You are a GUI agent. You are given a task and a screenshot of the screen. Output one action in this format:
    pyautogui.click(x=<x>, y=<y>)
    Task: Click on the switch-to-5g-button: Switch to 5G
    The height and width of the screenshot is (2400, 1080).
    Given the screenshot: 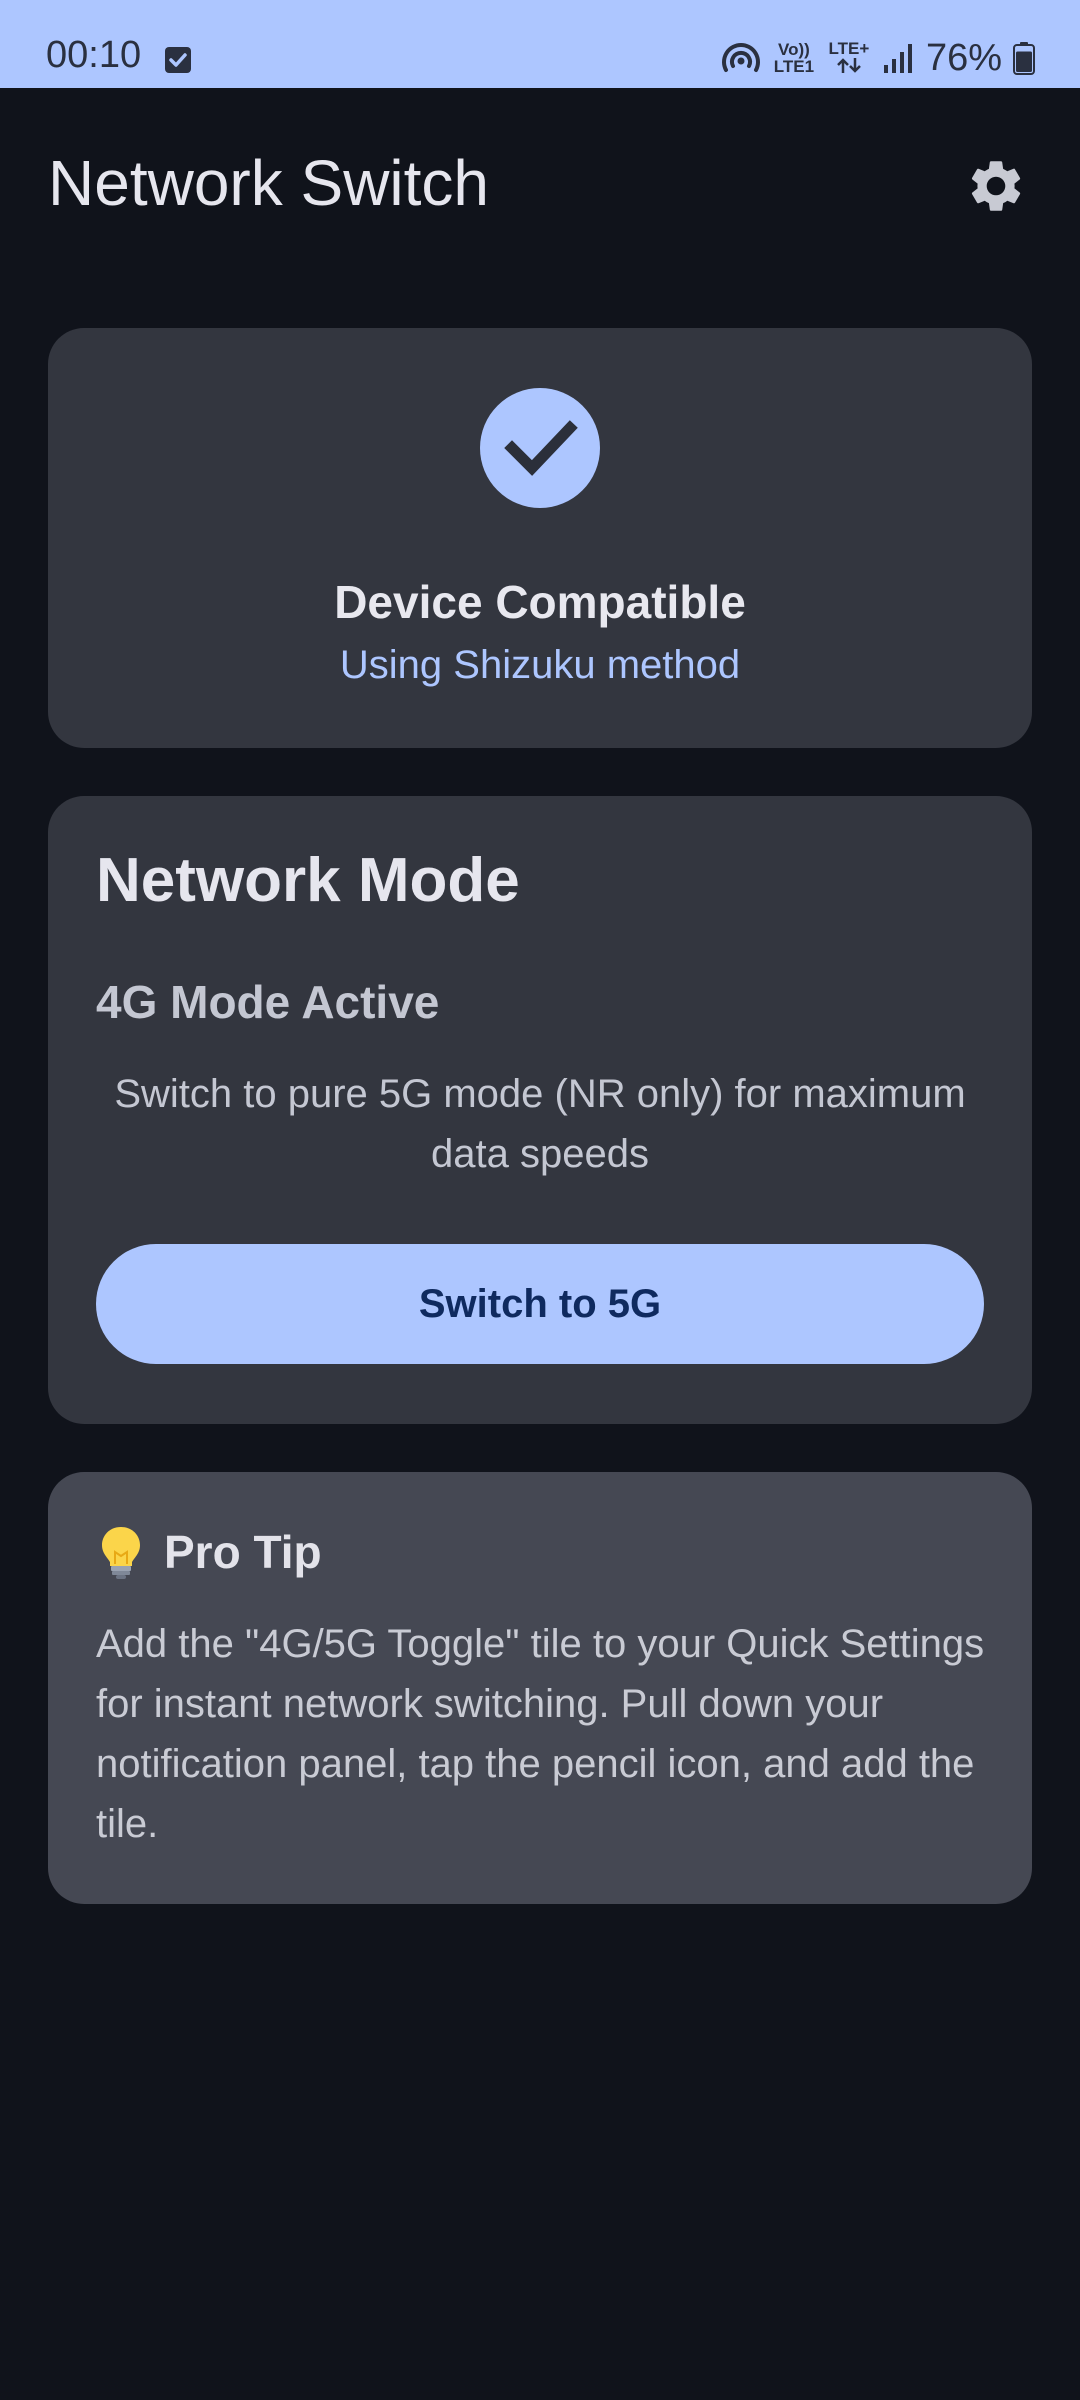 What is the action you would take?
    pyautogui.click(x=540, y=1304)
    